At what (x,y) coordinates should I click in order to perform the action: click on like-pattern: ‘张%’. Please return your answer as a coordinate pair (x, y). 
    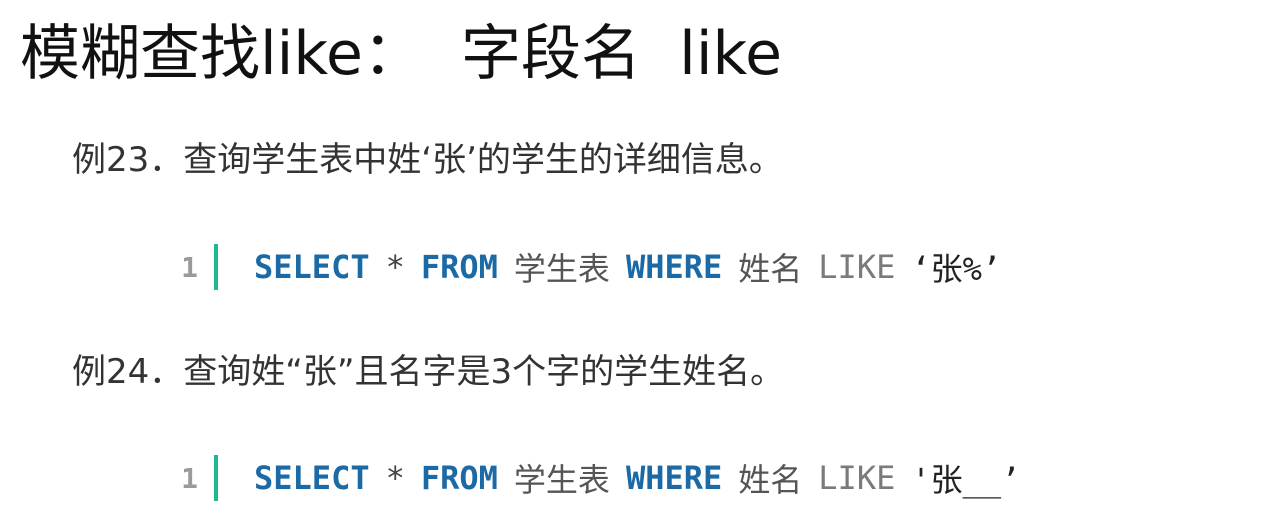
    Looking at the image, I should click on (956, 269).